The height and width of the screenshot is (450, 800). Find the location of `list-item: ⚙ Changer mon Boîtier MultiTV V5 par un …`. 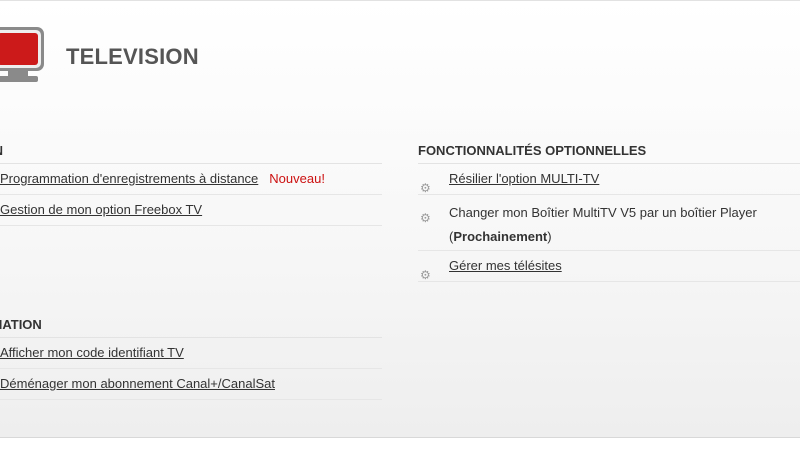

list-item: ⚙ Changer mon Boîtier MultiTV V5 par un … is located at coordinates (609, 223).